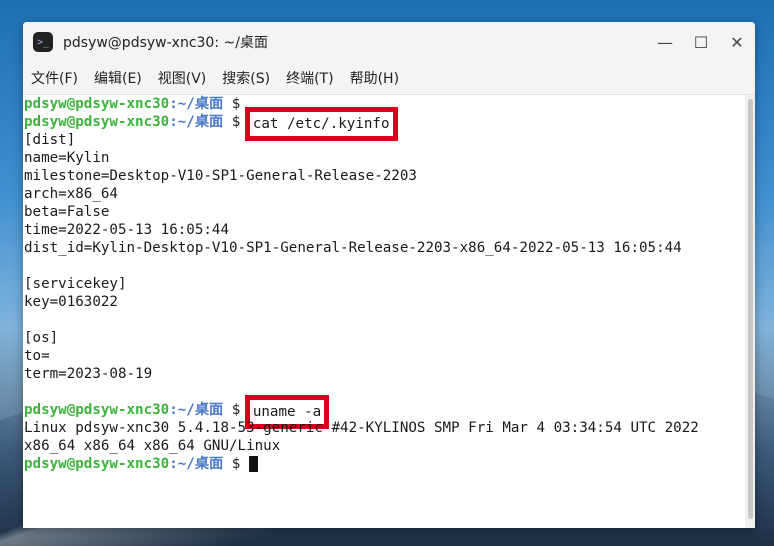 Image resolution: width=774 pixels, height=546 pixels. What do you see at coordinates (665, 42) in the screenshot?
I see `minimize-button: —` at bounding box center [665, 42].